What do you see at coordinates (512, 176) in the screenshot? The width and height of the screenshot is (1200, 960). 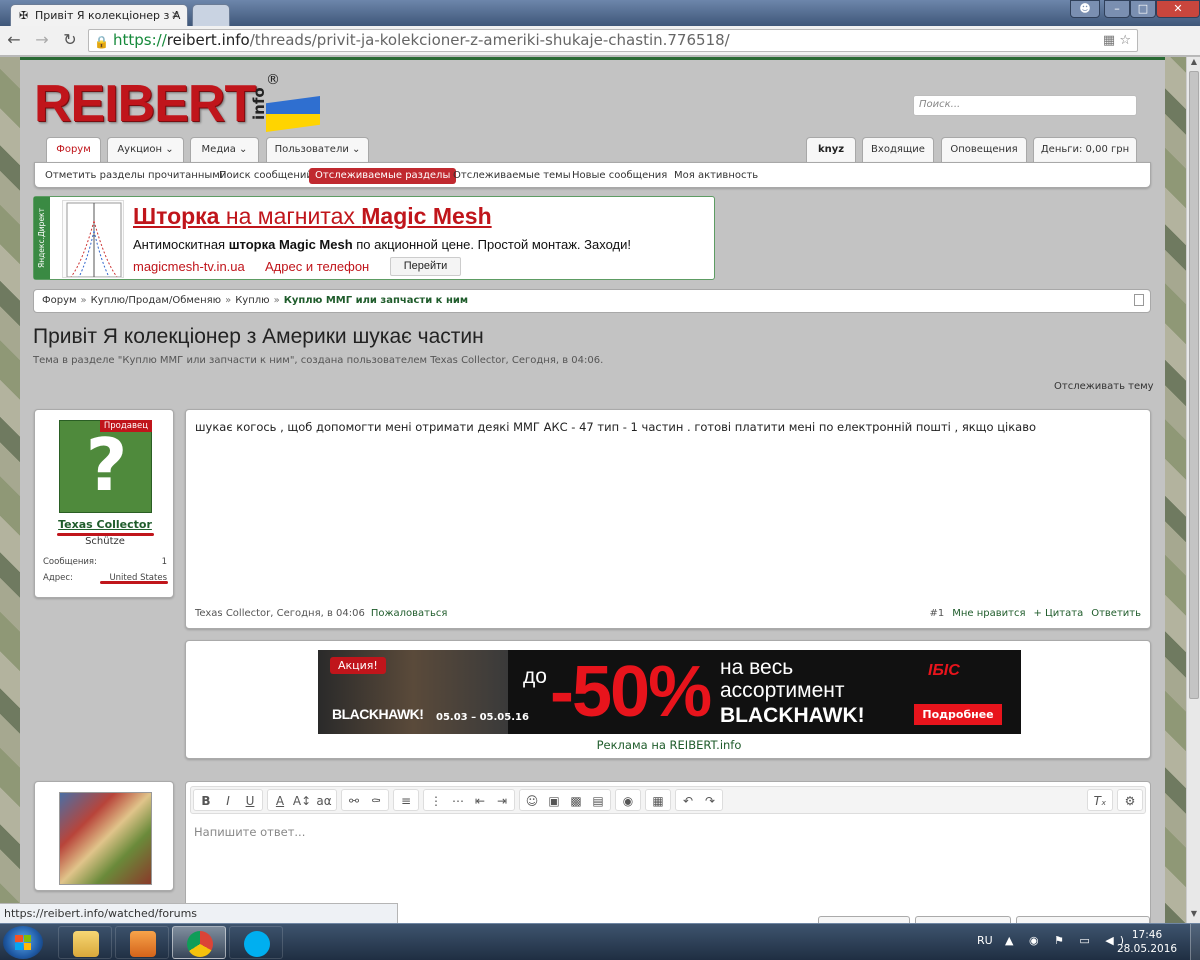 I see `watched-threads-link: Отслеживаемые темы` at bounding box center [512, 176].